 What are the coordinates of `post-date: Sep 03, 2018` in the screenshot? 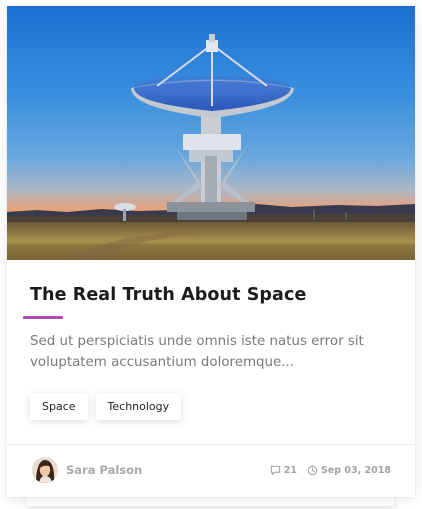 It's located at (356, 470).